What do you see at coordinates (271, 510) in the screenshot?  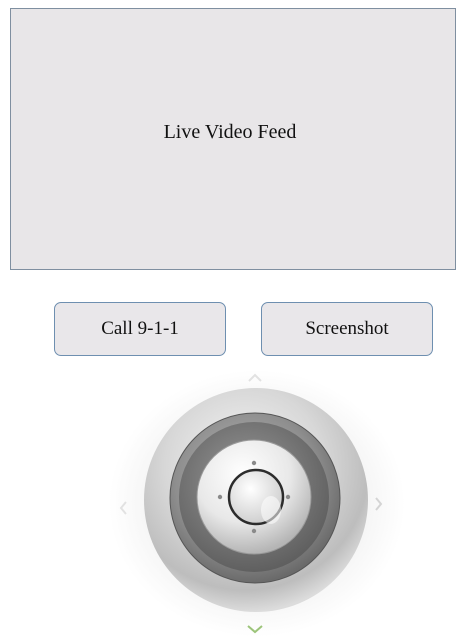 I see `knob-highlight` at bounding box center [271, 510].